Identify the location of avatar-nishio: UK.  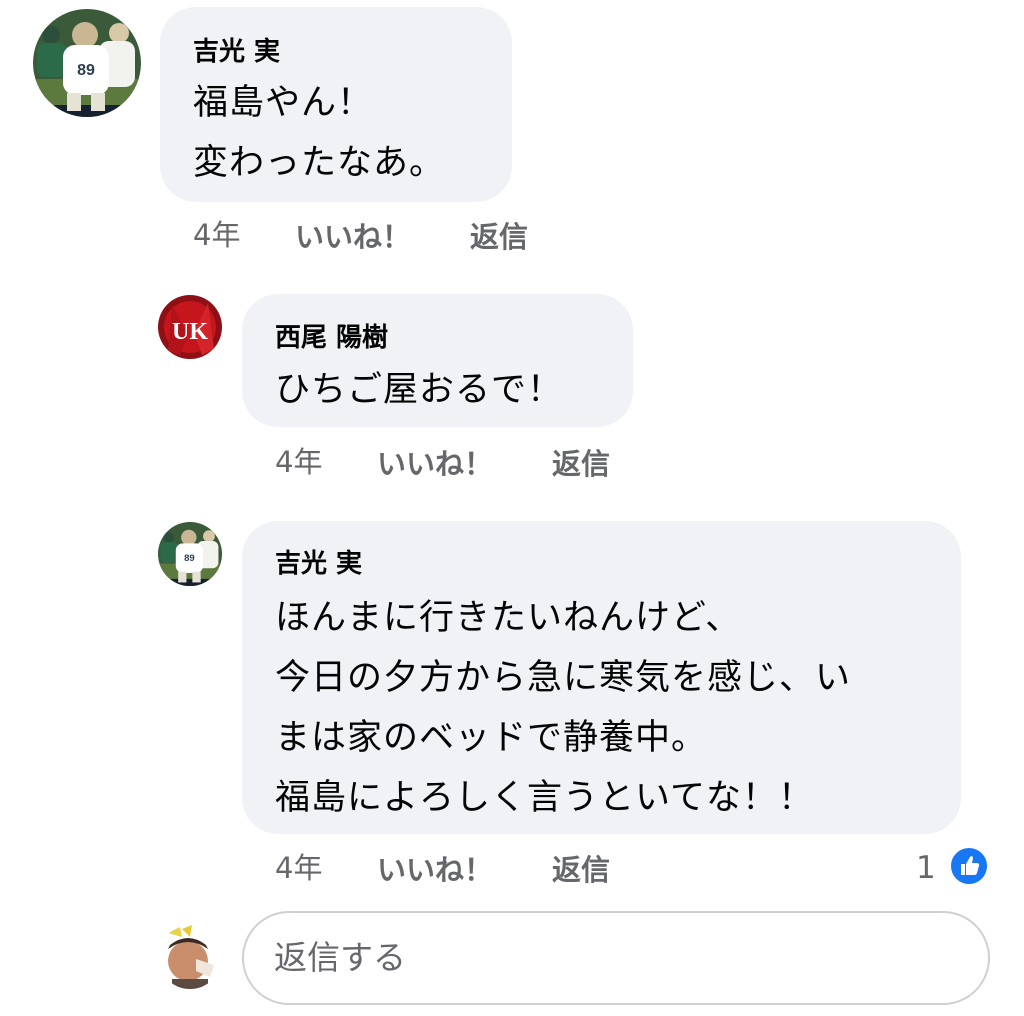
(190, 327).